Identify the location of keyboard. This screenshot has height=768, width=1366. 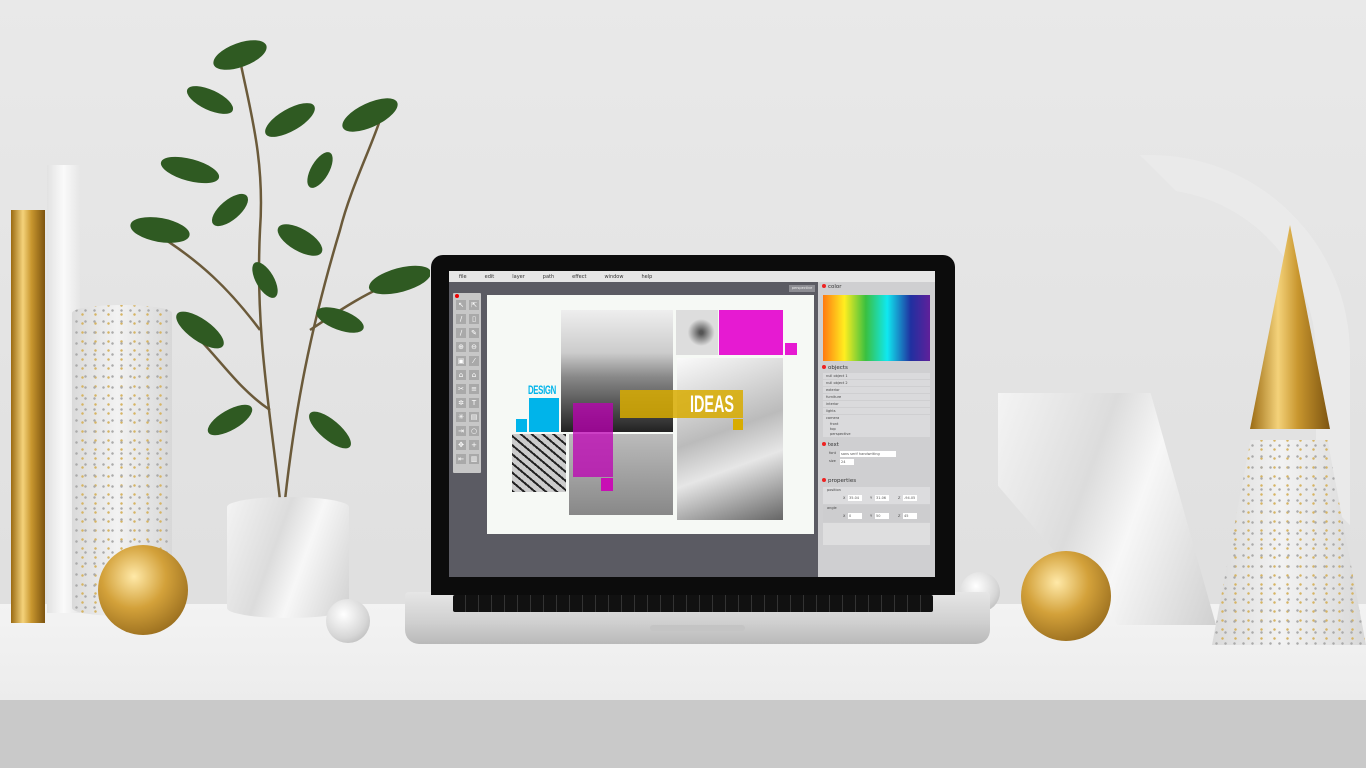
(693, 603).